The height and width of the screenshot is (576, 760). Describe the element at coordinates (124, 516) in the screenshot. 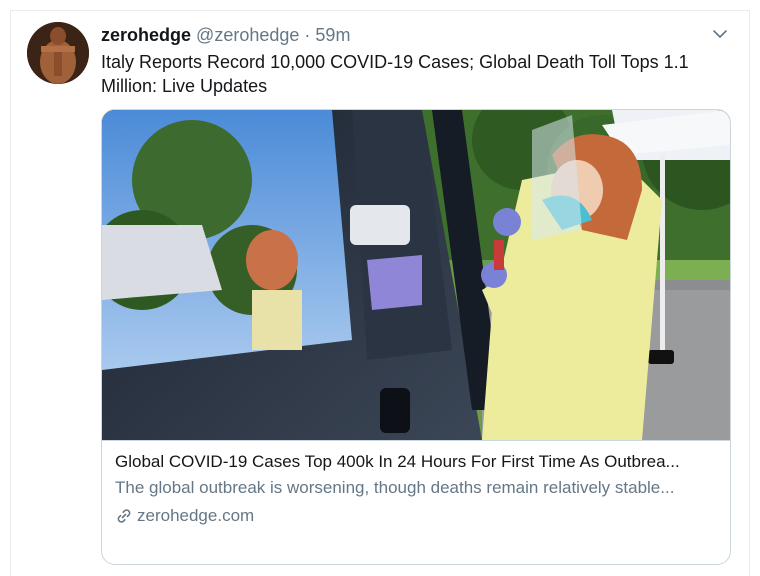

I see `link-icon` at that location.